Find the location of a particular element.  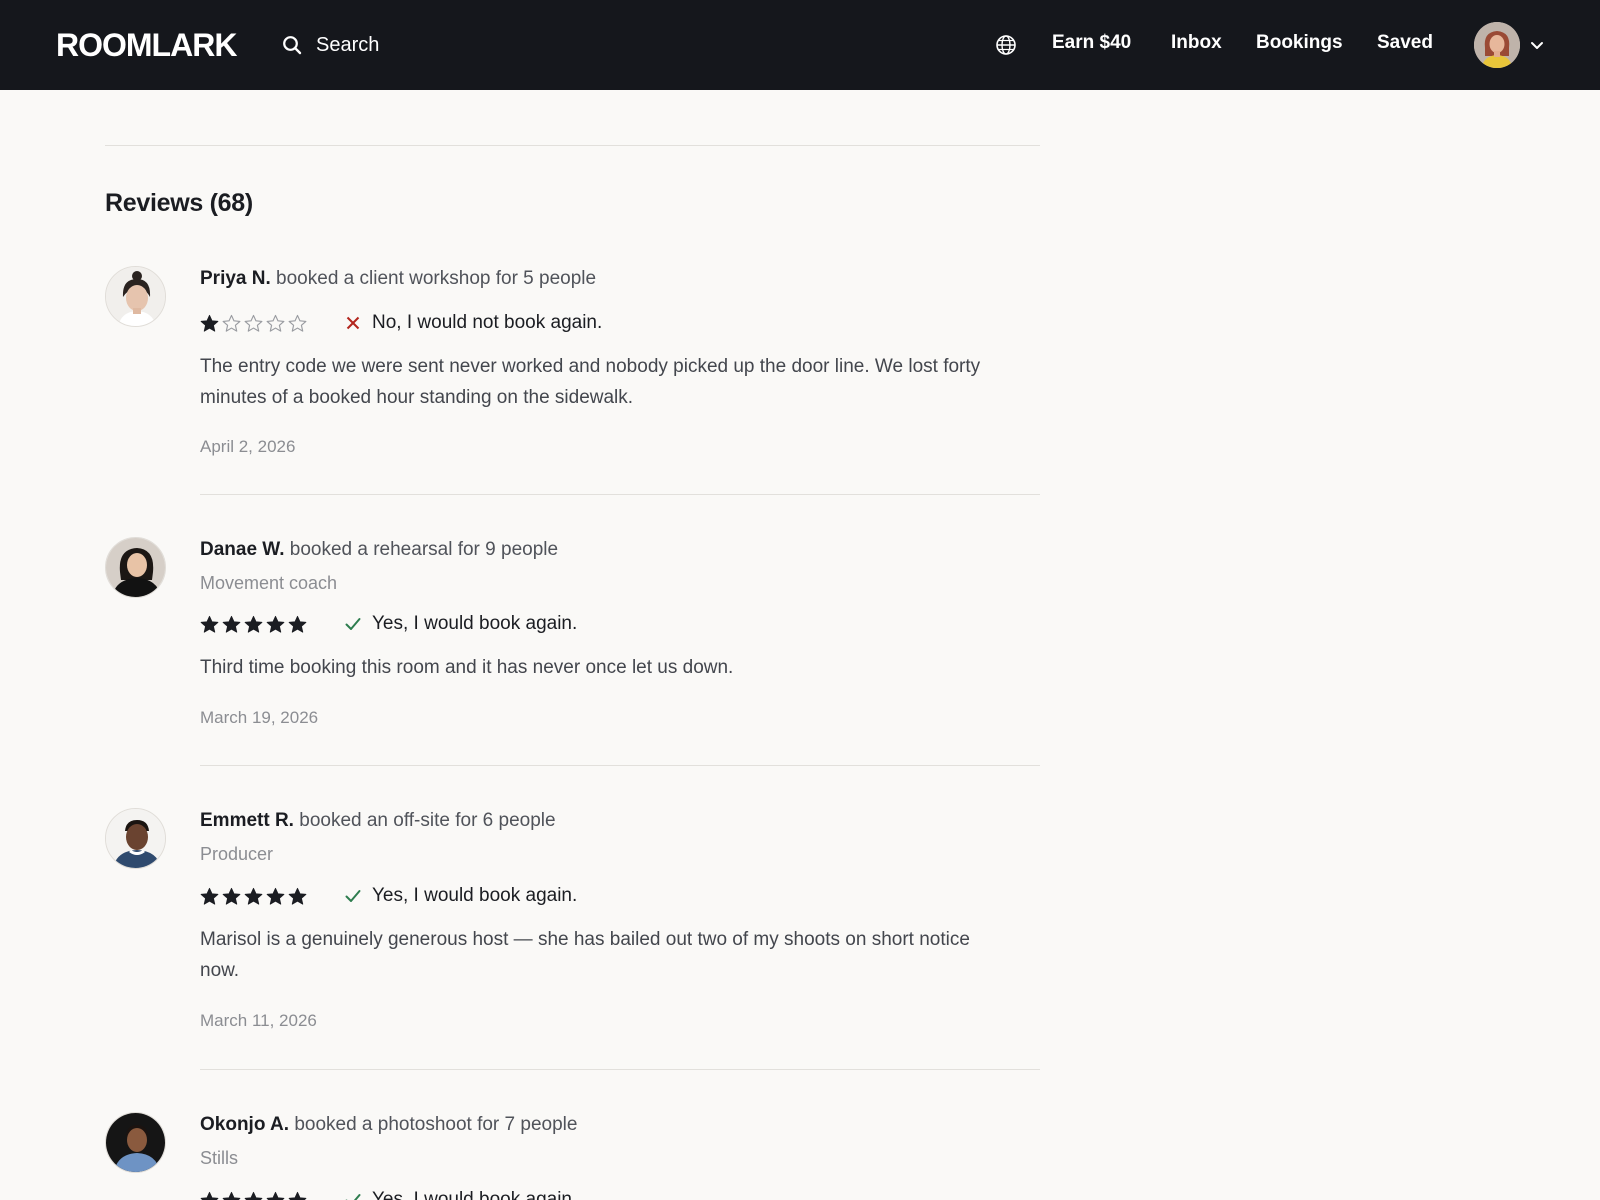

globe-icon is located at coordinates (1006, 45).